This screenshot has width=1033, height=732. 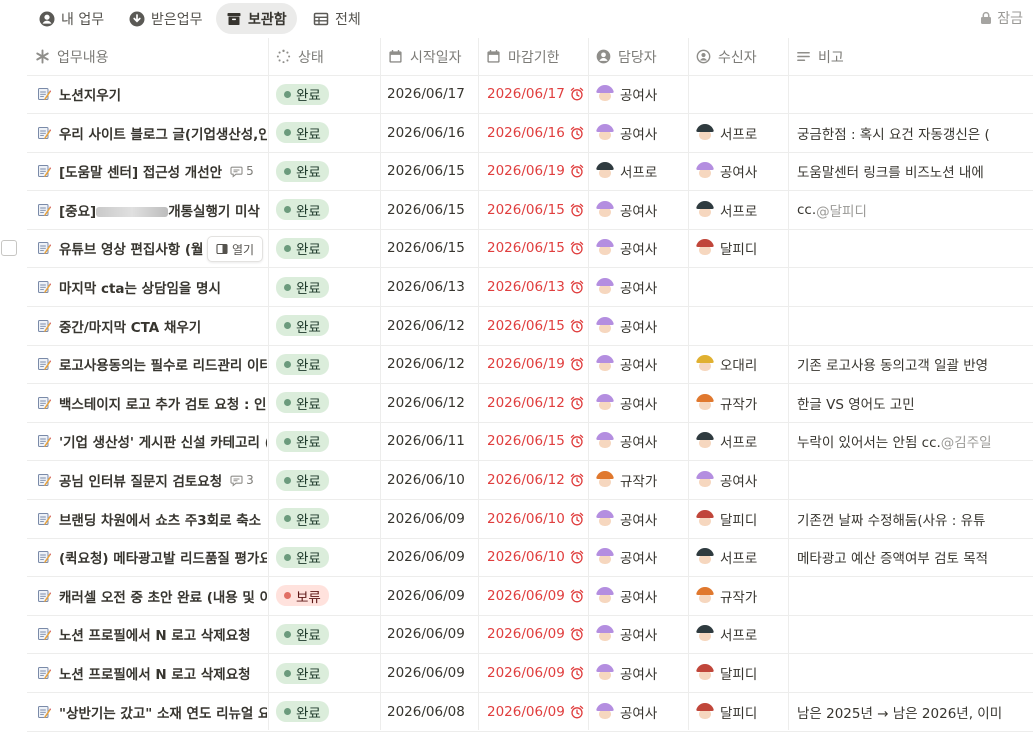 I want to click on task-title-cell: [중요] 개통실행기 미삭, so click(x=147, y=210).